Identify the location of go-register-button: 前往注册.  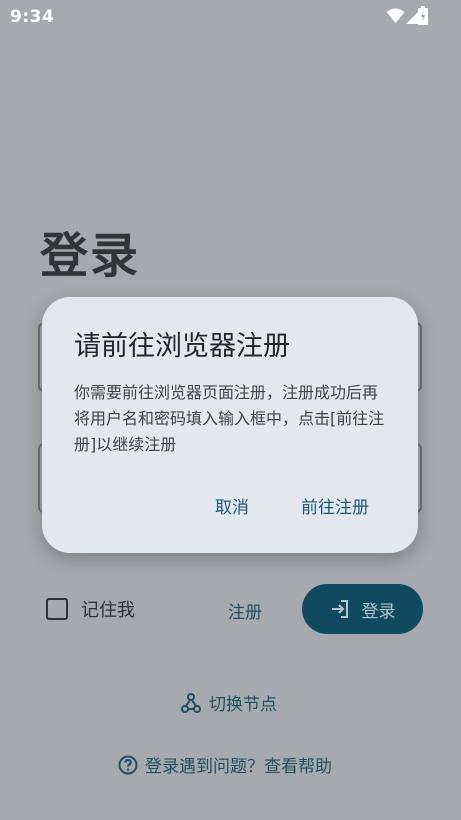
(335, 505).